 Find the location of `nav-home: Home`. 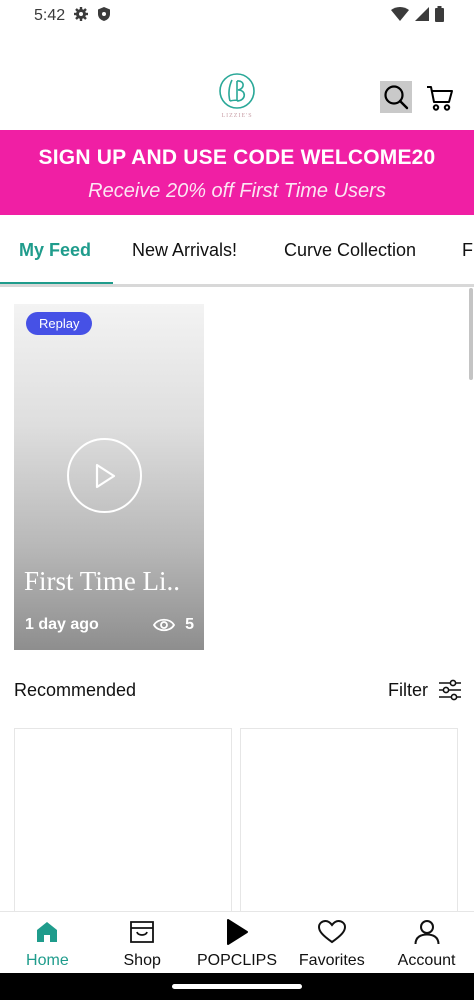

nav-home: Home is located at coordinates (47, 942).